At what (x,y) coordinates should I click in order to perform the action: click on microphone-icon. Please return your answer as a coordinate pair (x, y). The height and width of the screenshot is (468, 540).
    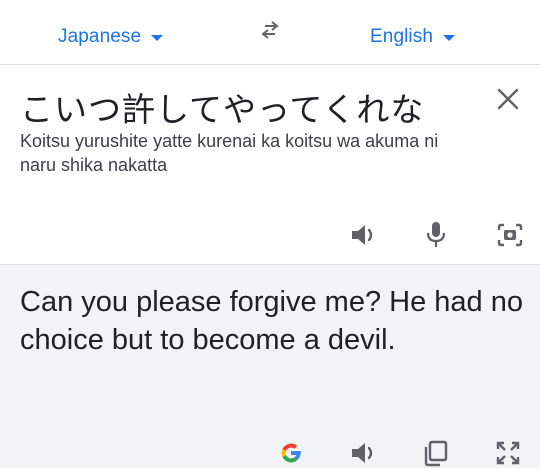
    Looking at the image, I should click on (436, 234).